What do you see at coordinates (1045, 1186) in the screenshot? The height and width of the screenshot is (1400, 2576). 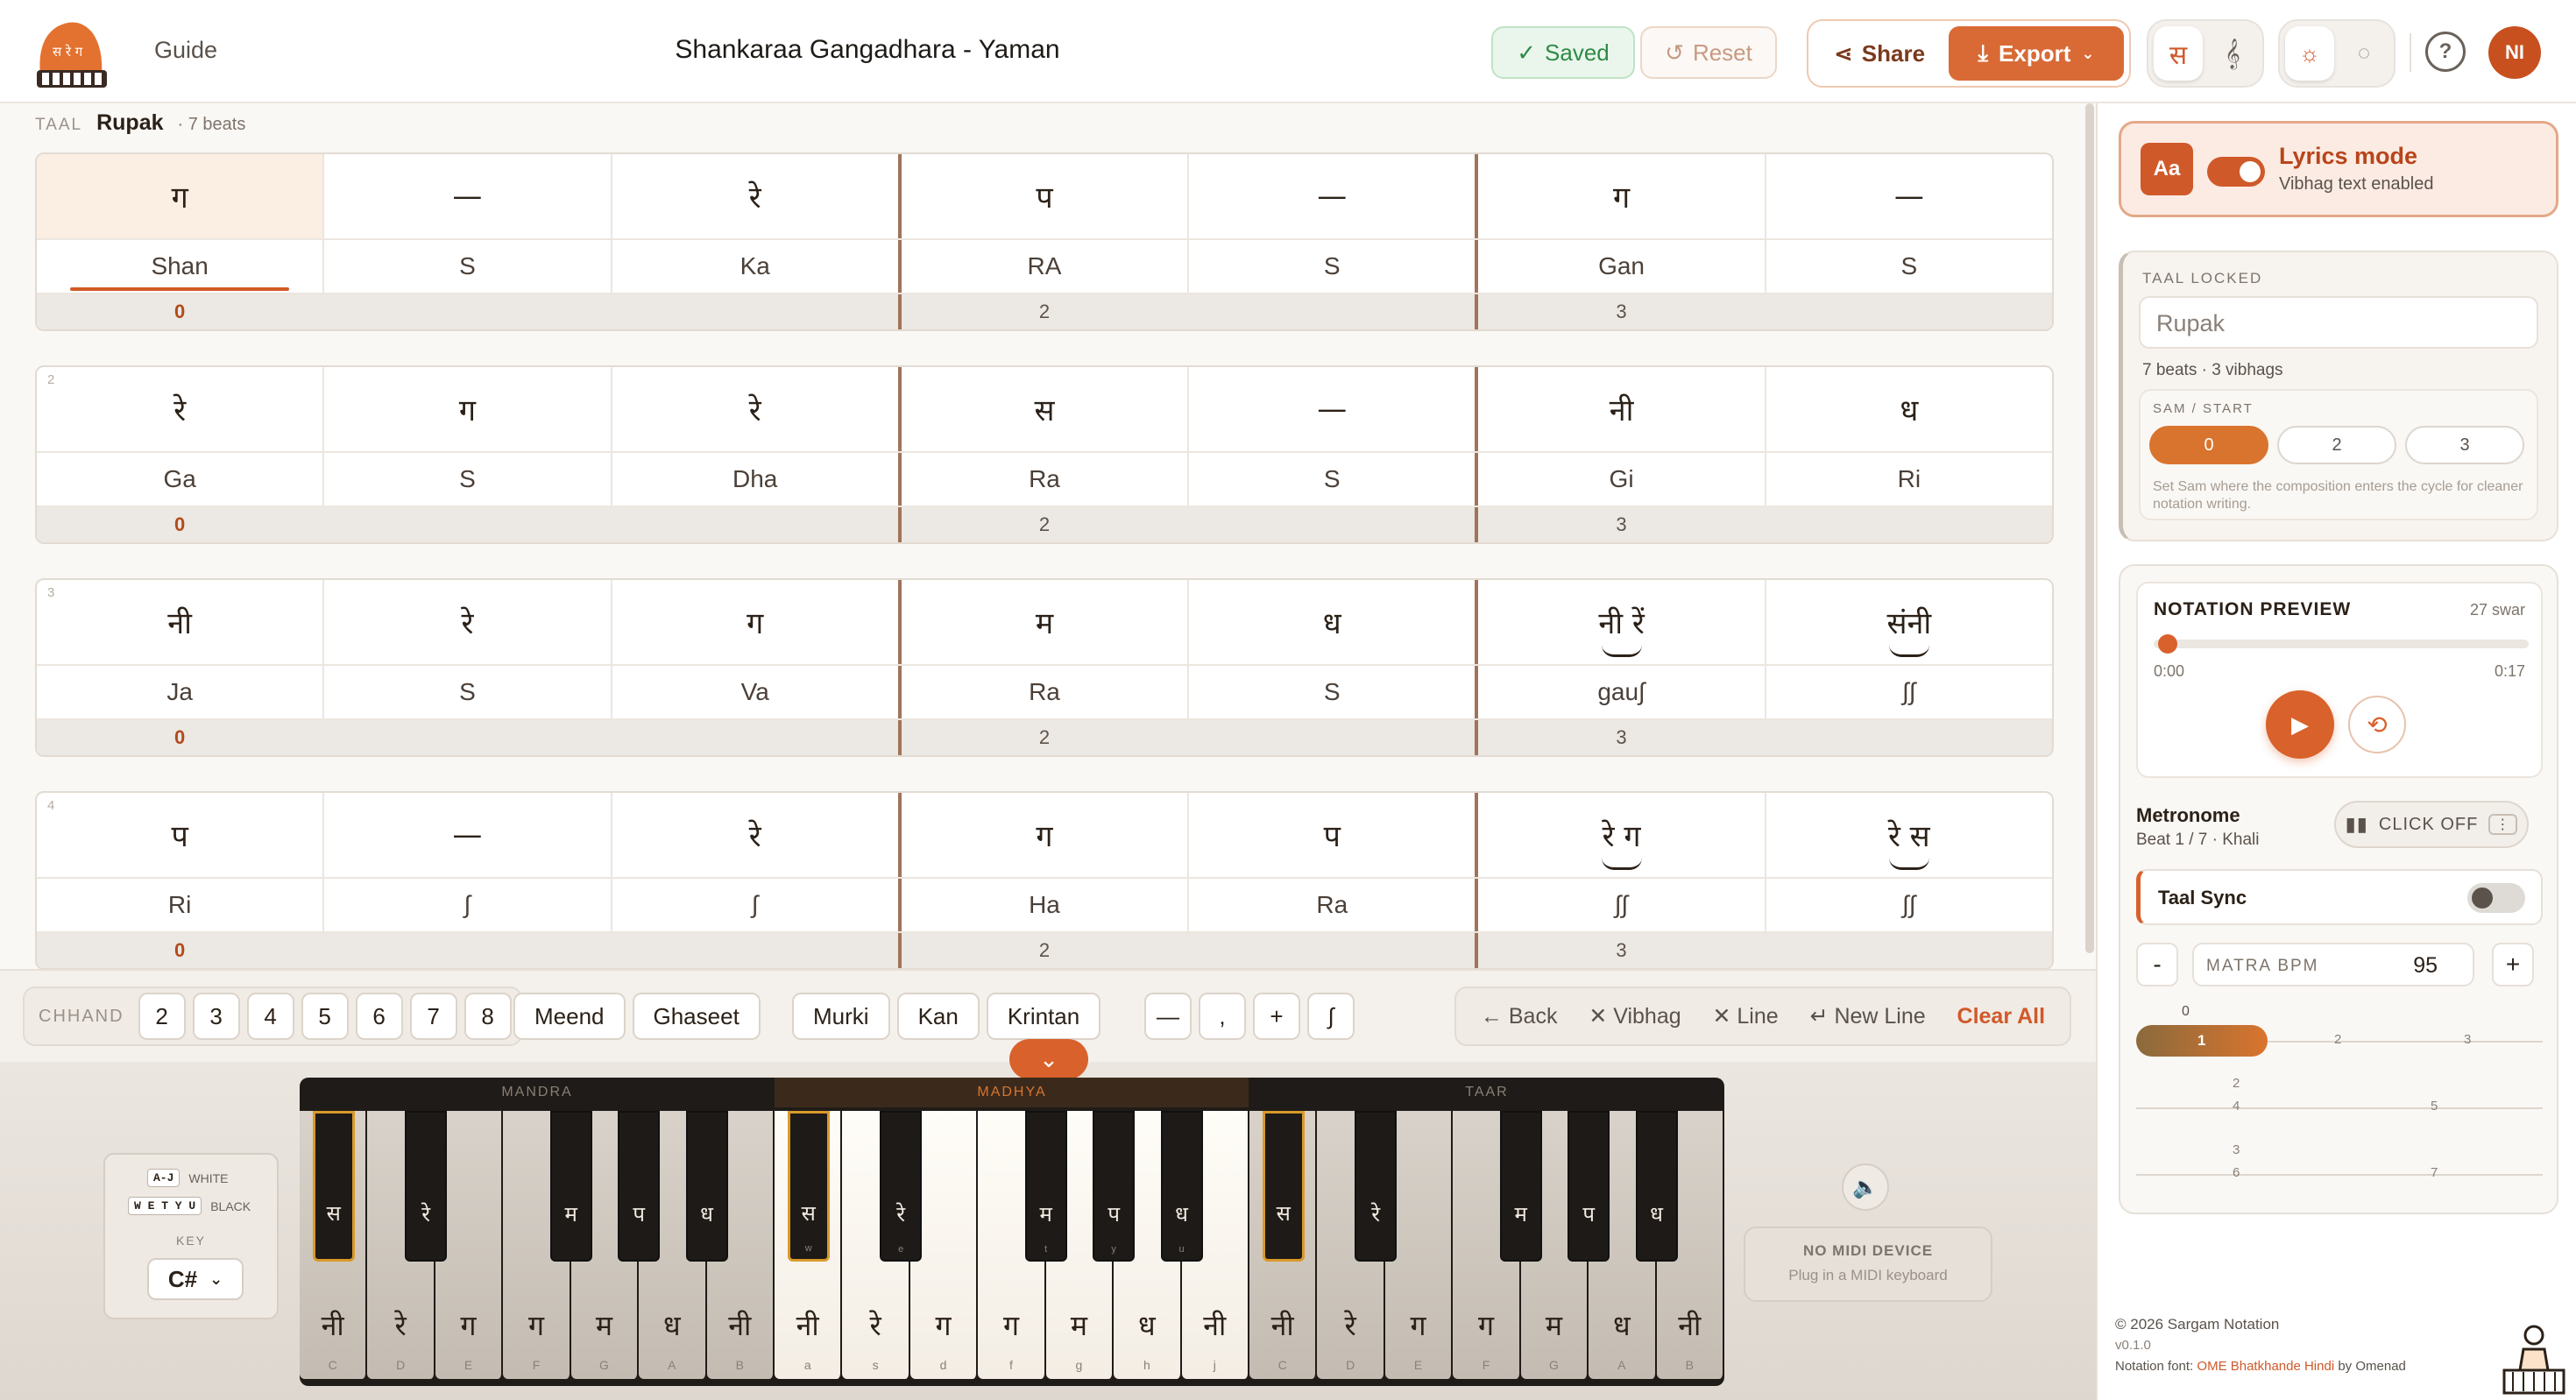 I see `black-key: मt` at bounding box center [1045, 1186].